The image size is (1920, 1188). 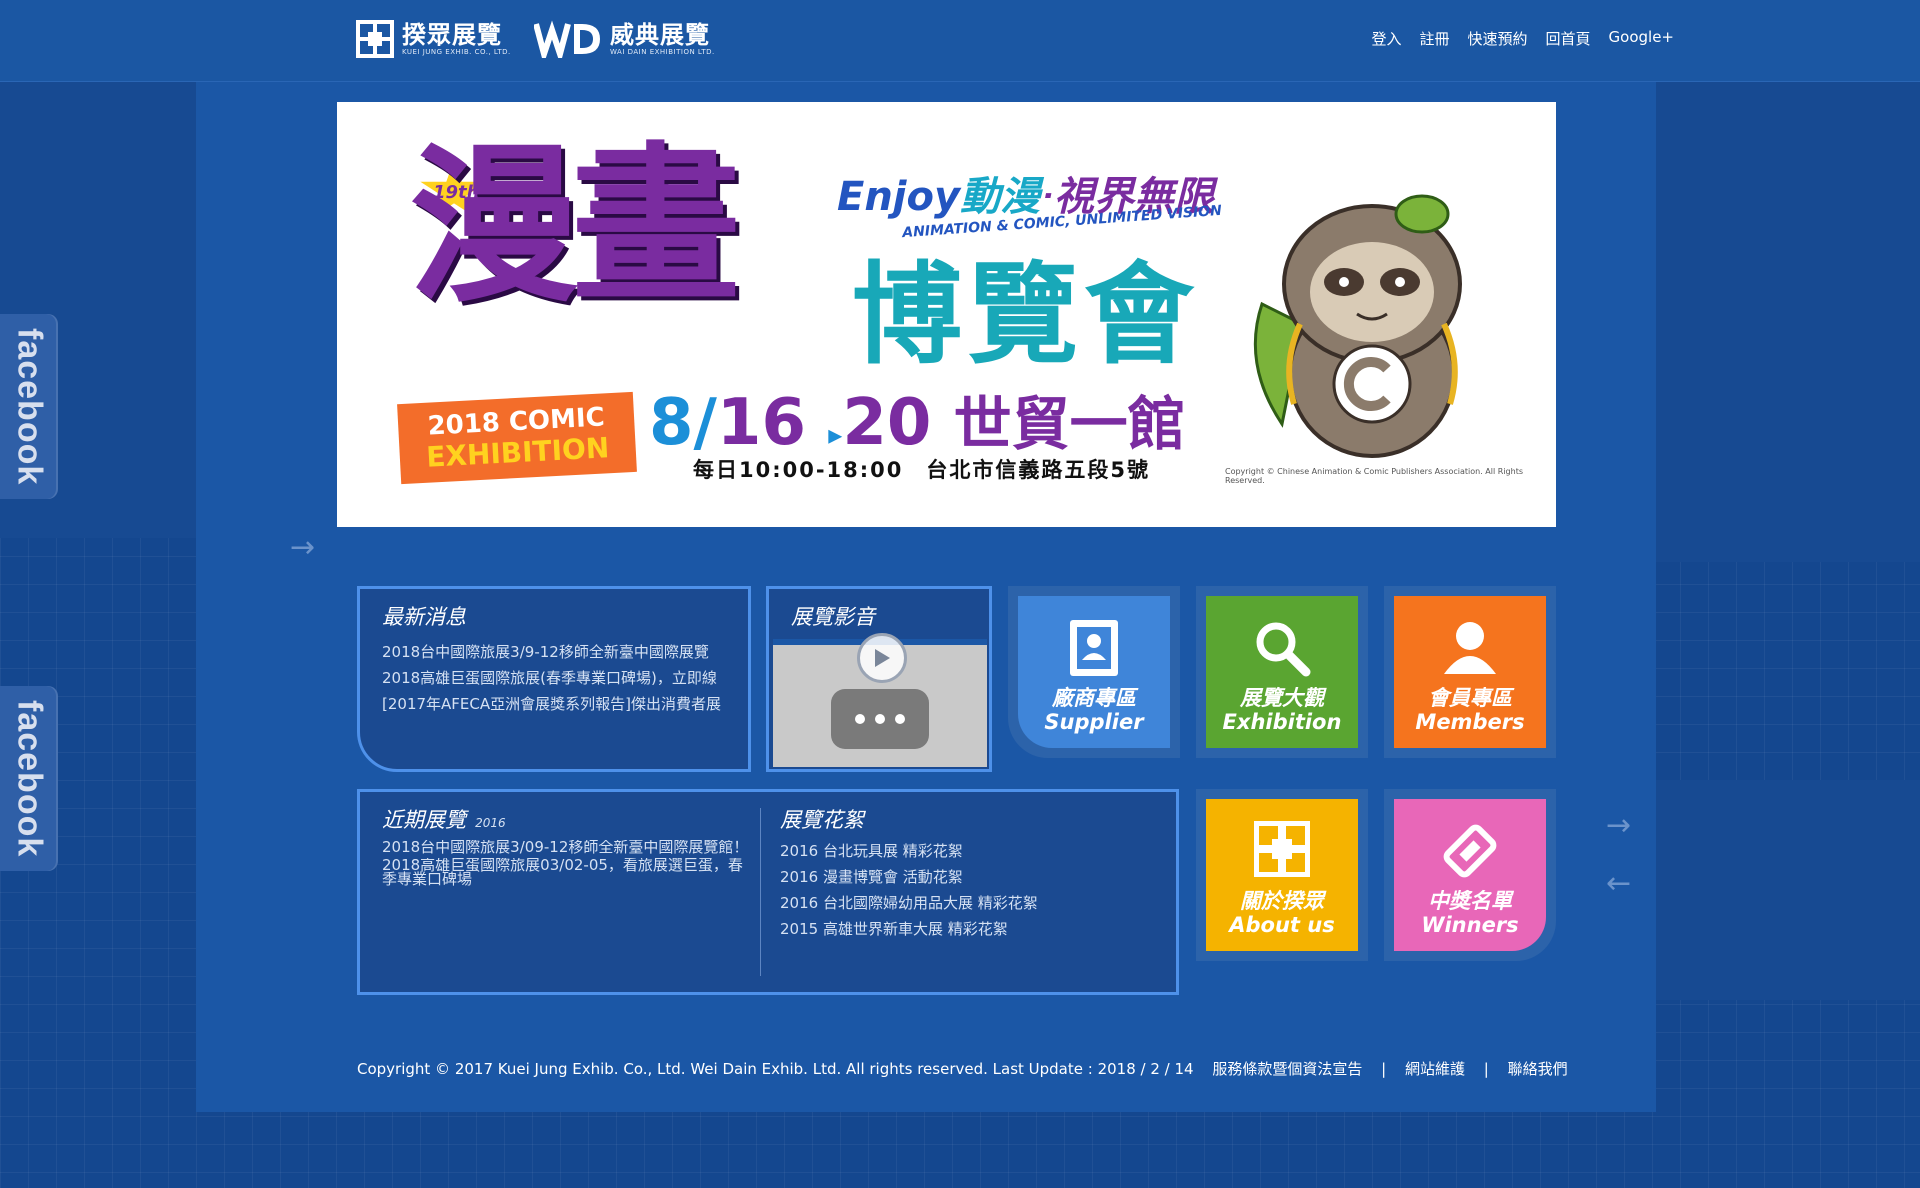 What do you see at coordinates (1470, 851) in the screenshot?
I see `ticket-icon` at bounding box center [1470, 851].